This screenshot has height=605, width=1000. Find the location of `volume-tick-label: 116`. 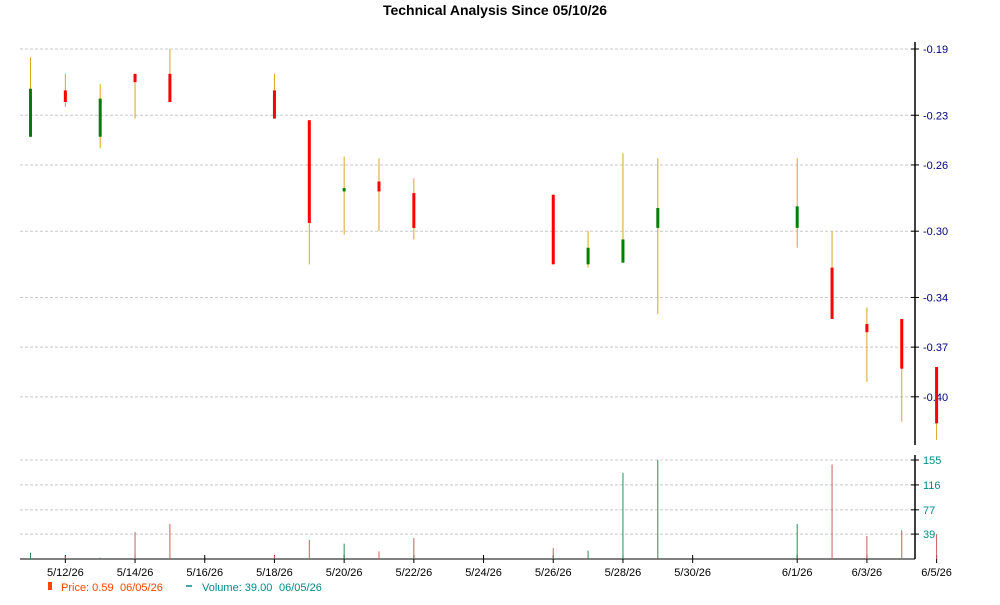

volume-tick-label: 116 is located at coordinates (932, 486).